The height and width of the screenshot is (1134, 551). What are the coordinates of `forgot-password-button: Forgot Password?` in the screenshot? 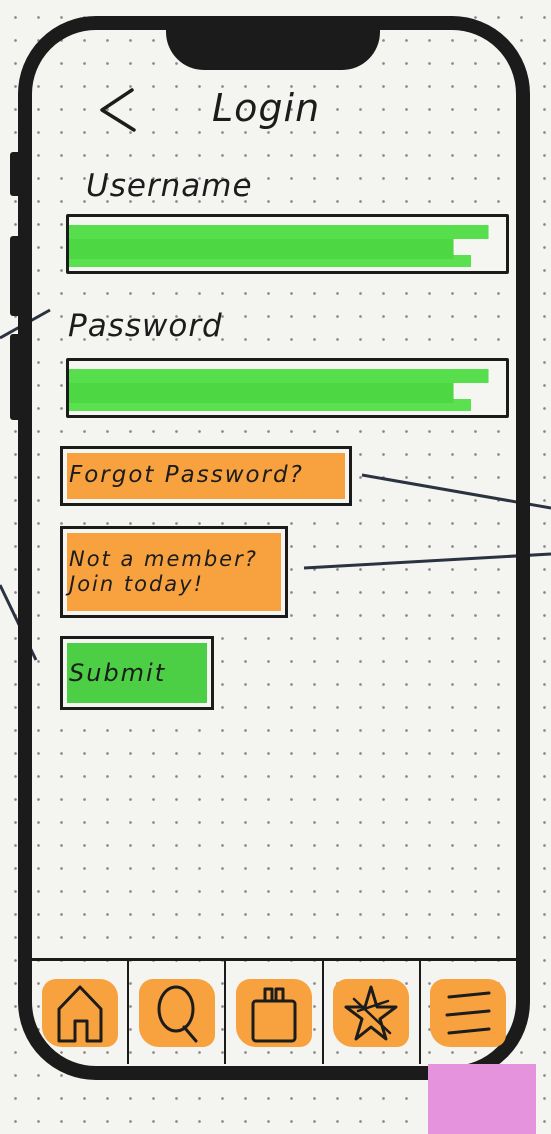 It's located at (206, 476).